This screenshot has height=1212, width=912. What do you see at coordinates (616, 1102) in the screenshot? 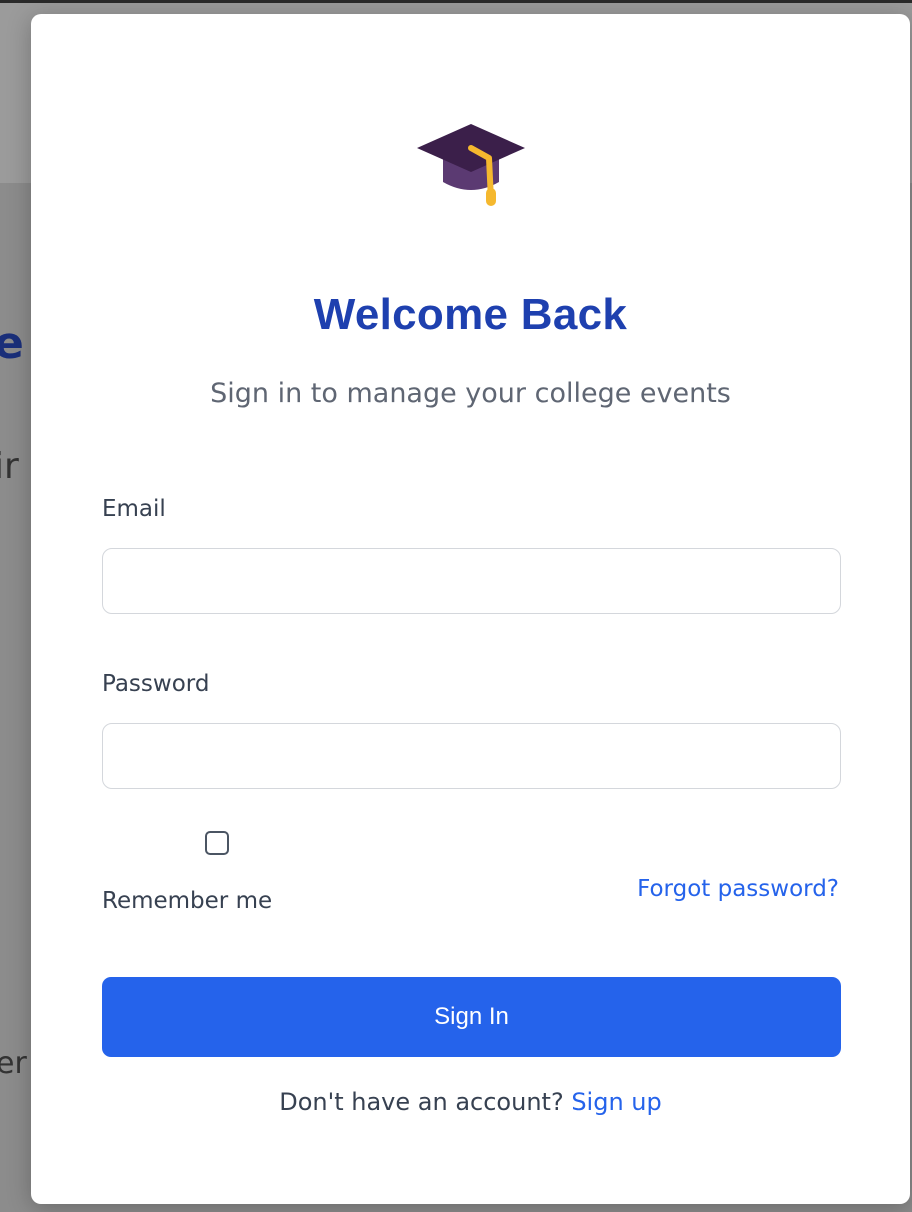
I see `sign-up-link: Sign up` at bounding box center [616, 1102].